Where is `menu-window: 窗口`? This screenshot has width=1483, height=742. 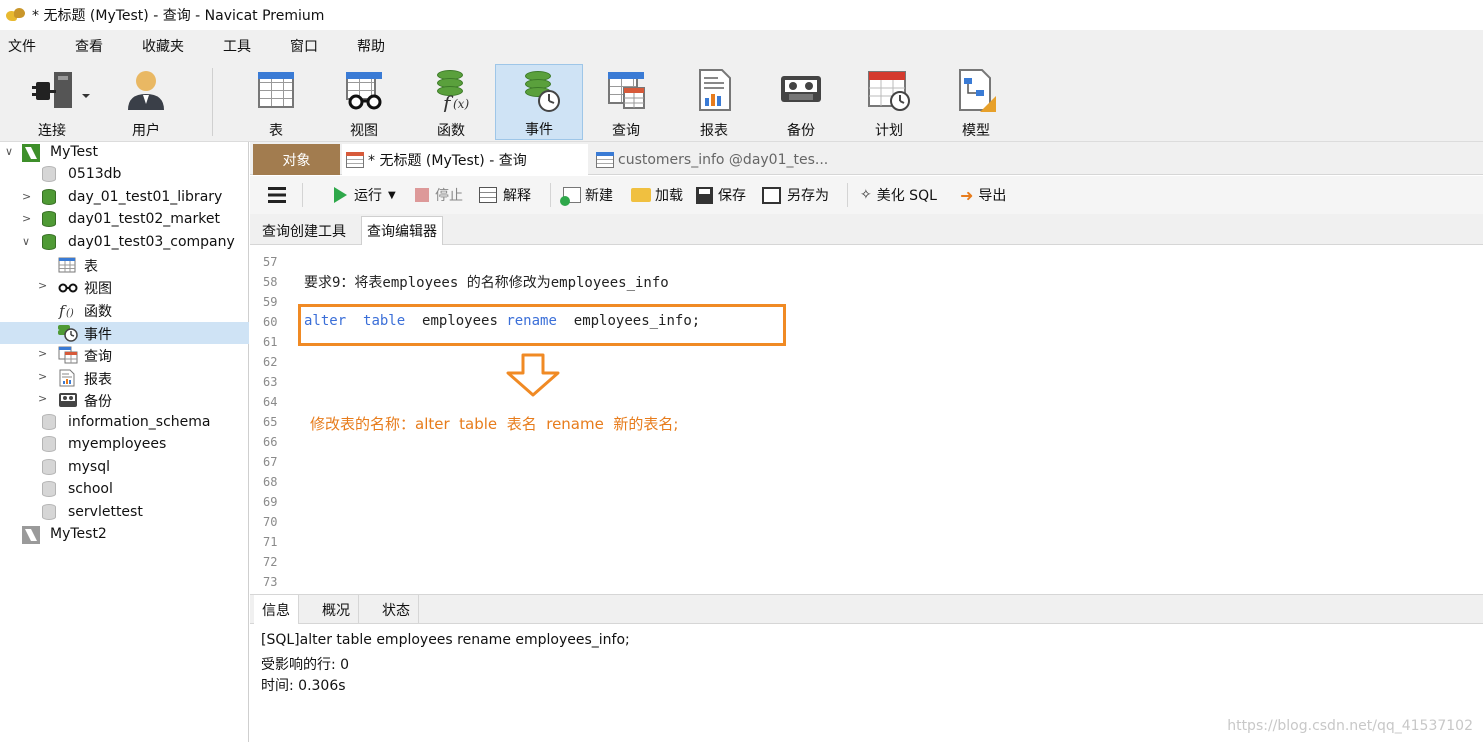 menu-window: 窗口 is located at coordinates (304, 46).